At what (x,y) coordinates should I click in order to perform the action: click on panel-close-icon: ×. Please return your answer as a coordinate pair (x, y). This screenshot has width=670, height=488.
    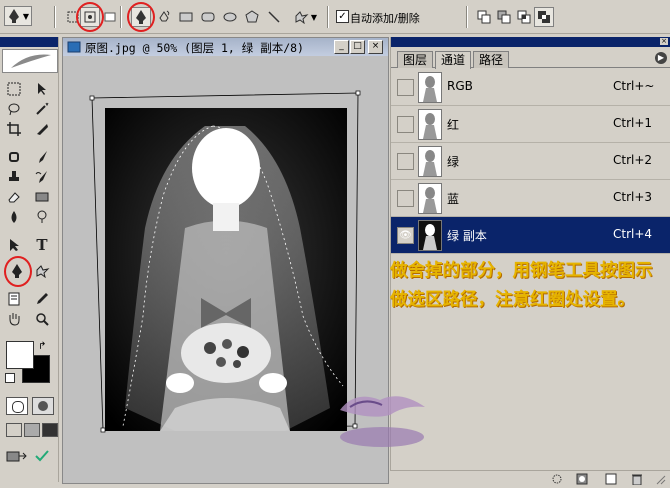
    Looking at the image, I should click on (664, 41).